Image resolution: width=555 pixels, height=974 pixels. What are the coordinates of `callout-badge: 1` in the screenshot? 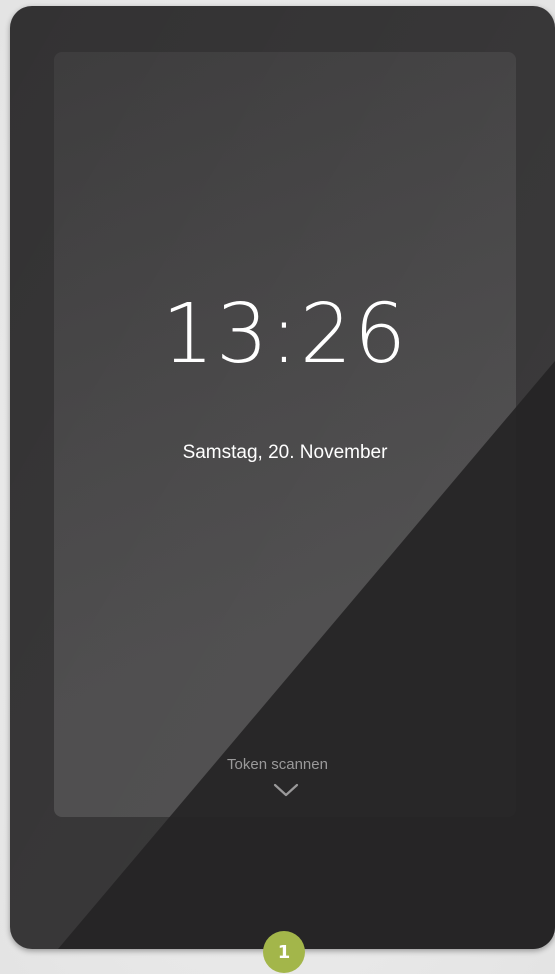 It's located at (284, 952).